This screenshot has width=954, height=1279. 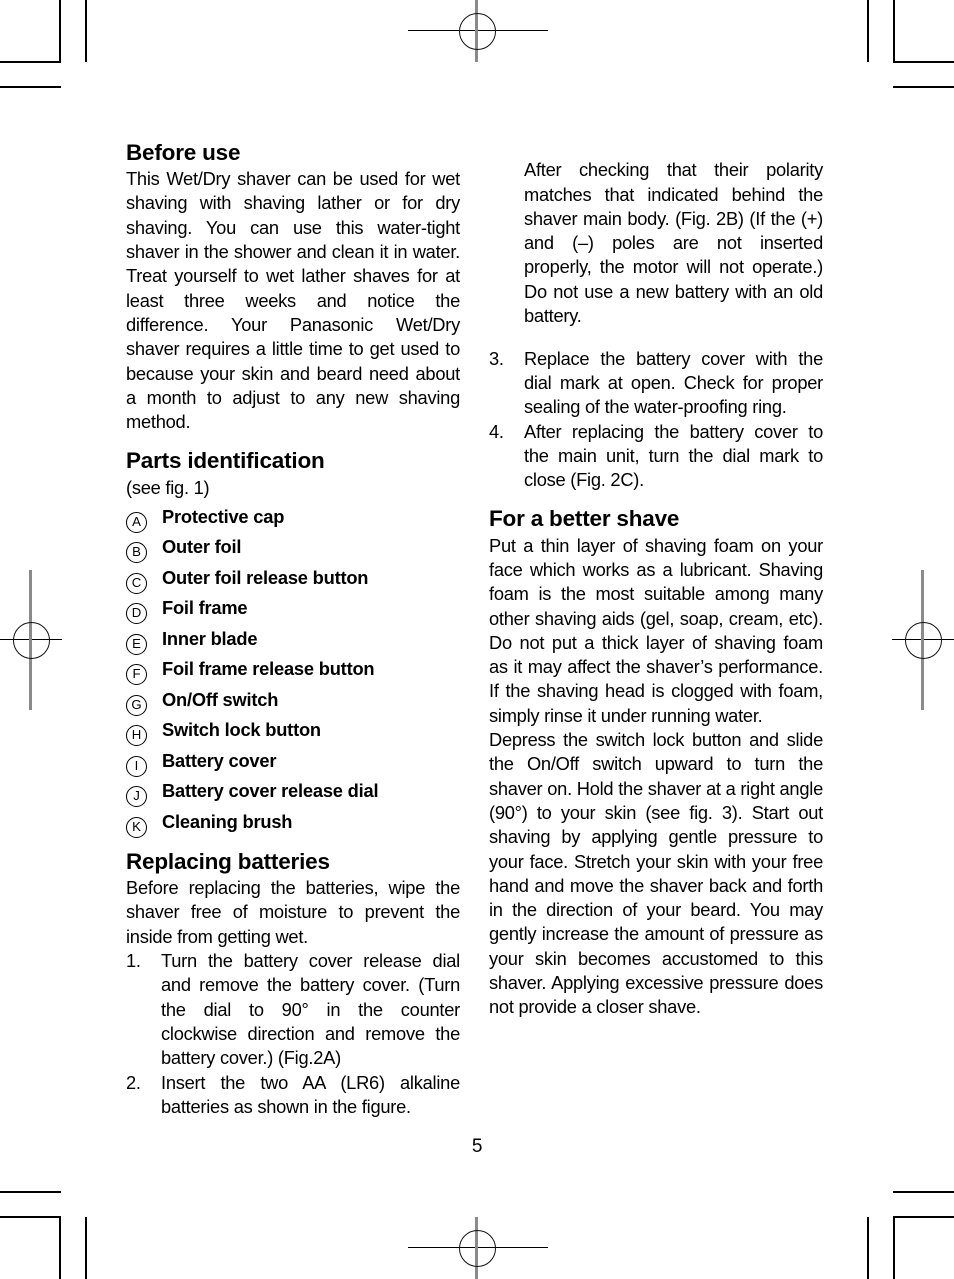 What do you see at coordinates (268, 669) in the screenshot?
I see `part-label-f: Foil frame release button` at bounding box center [268, 669].